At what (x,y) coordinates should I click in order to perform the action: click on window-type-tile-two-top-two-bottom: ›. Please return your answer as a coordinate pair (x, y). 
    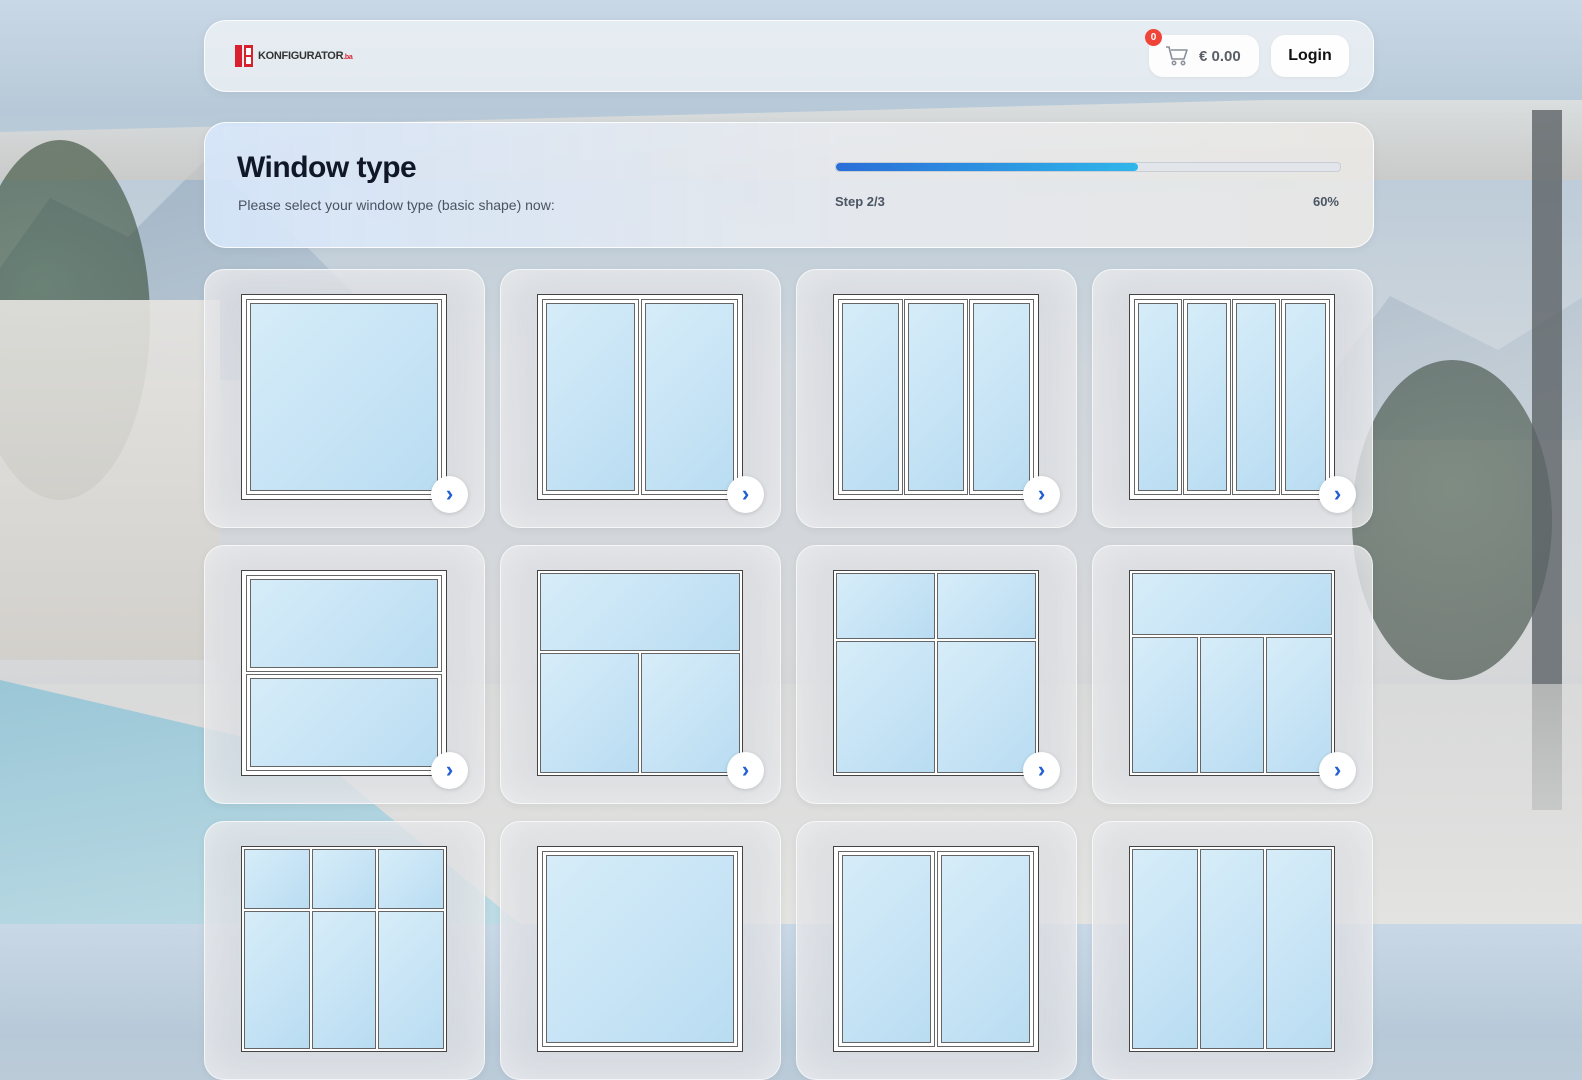
    Looking at the image, I should click on (936, 674).